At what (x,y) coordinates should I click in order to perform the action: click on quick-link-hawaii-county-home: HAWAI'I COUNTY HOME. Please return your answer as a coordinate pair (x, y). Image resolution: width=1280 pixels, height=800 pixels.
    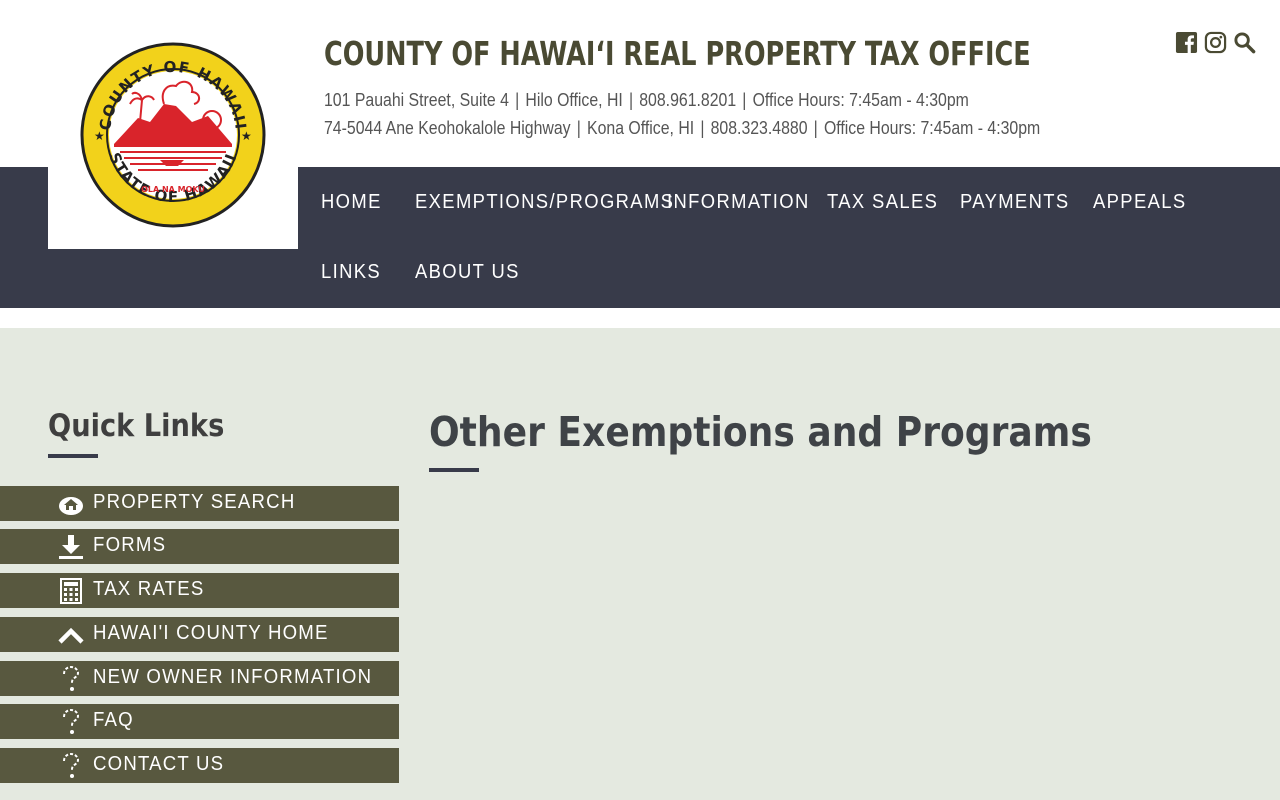
    Looking at the image, I should click on (199, 634).